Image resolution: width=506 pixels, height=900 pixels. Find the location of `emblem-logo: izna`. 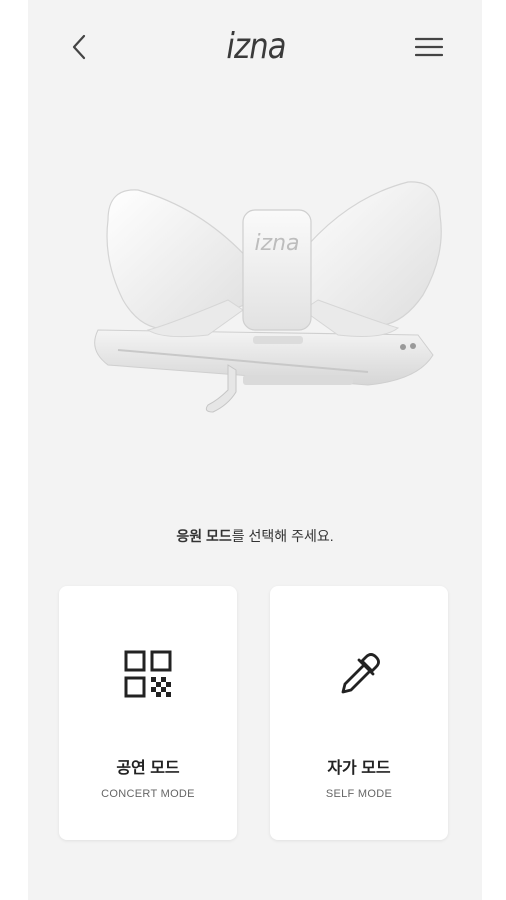

emblem-logo: izna is located at coordinates (276, 243).